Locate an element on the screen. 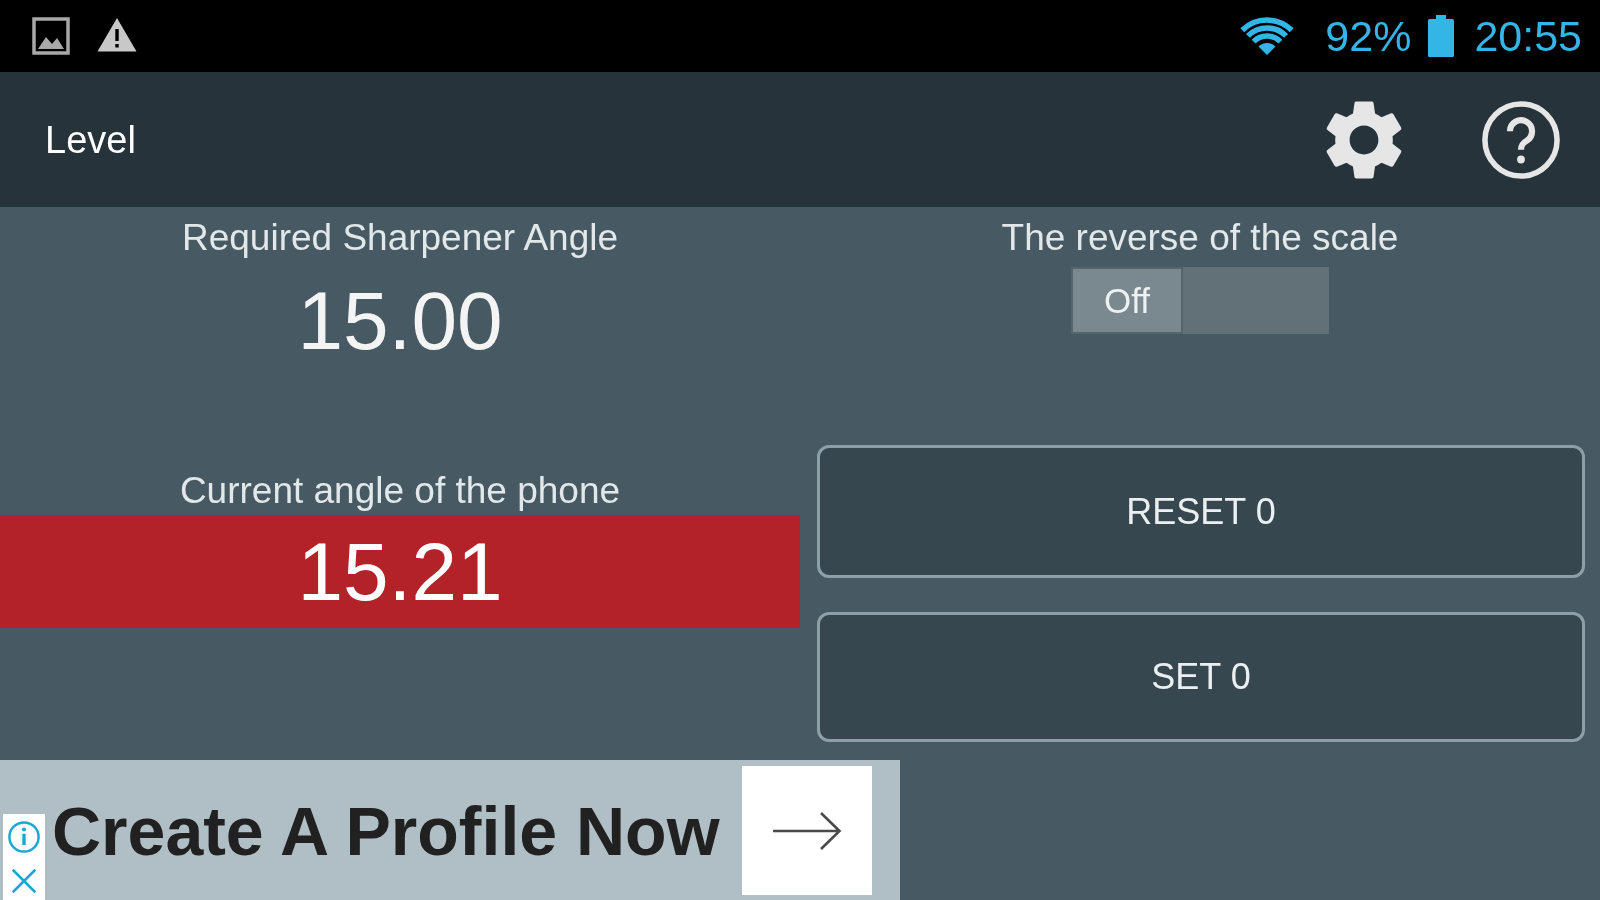 This screenshot has height=900, width=1600. reverse-scale-label: The reverse of the scale is located at coordinates (1200, 238).